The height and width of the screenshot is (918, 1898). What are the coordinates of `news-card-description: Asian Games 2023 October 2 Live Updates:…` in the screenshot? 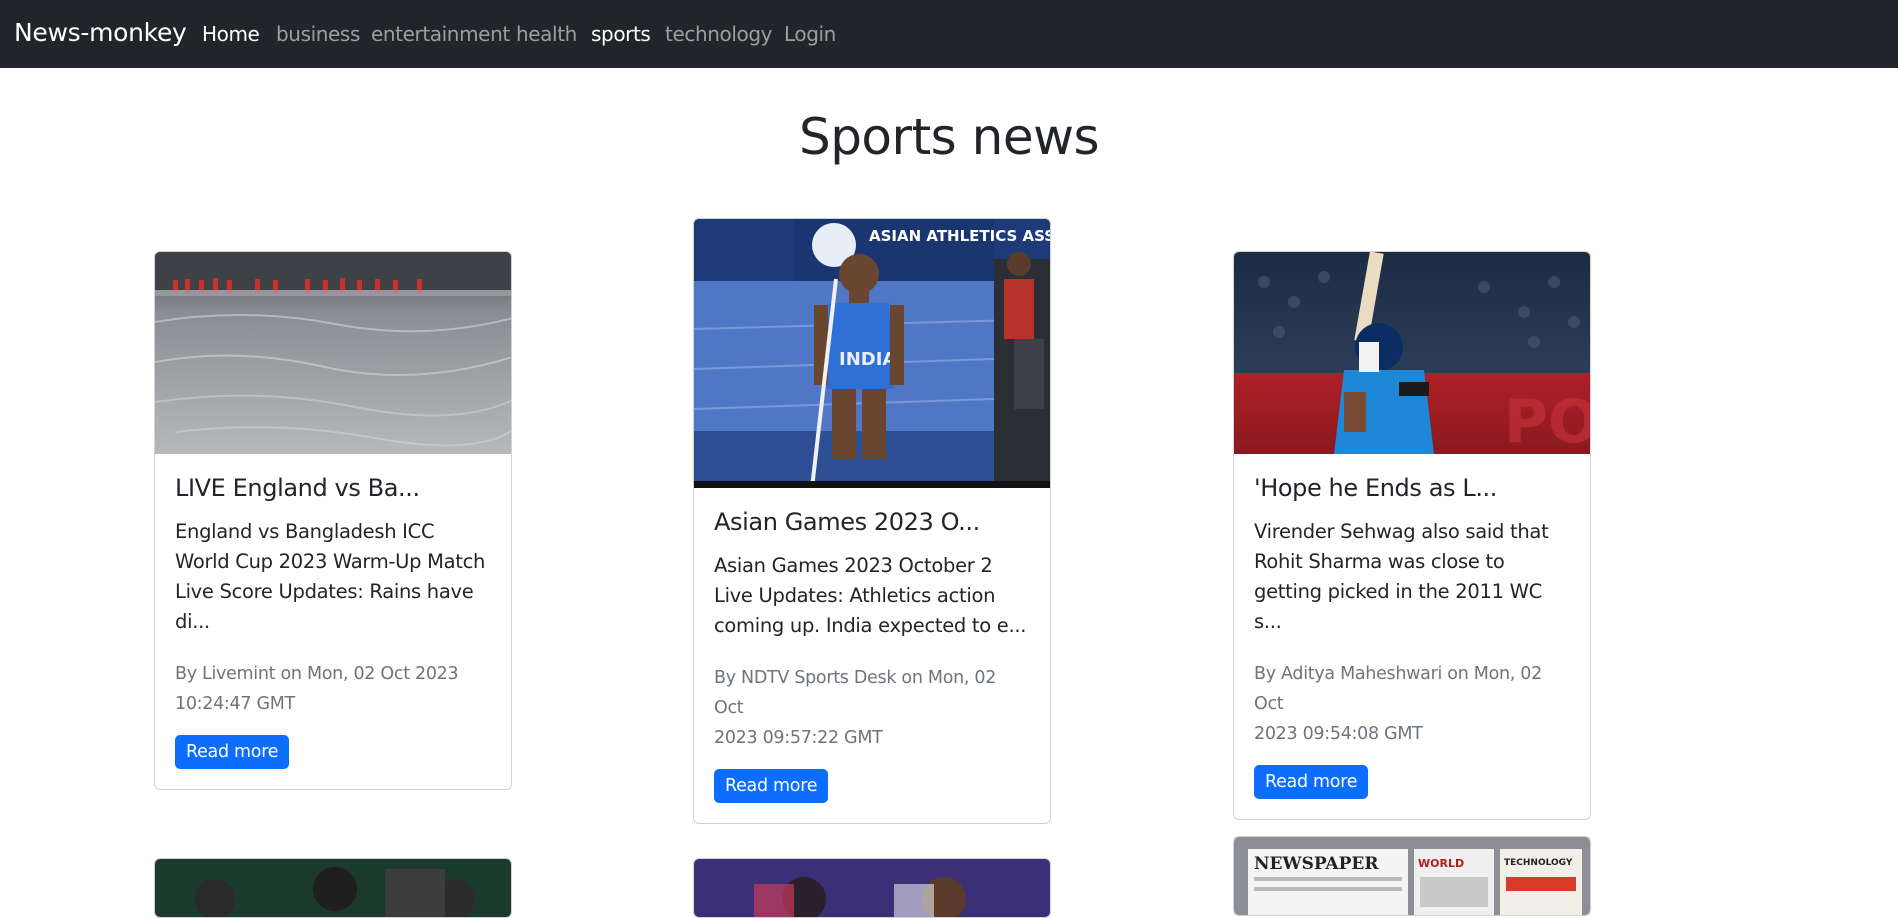 It's located at (870, 595).